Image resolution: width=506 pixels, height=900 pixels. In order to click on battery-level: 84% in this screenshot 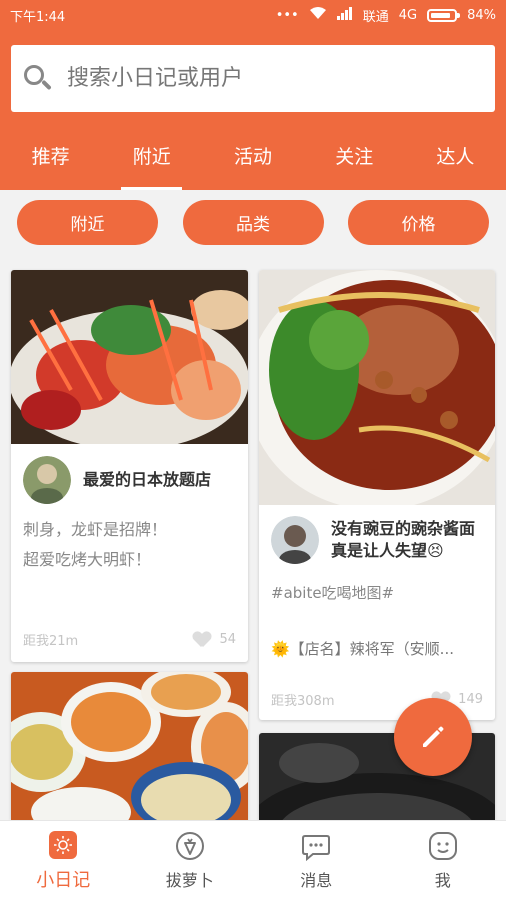, I will do `click(481, 15)`.